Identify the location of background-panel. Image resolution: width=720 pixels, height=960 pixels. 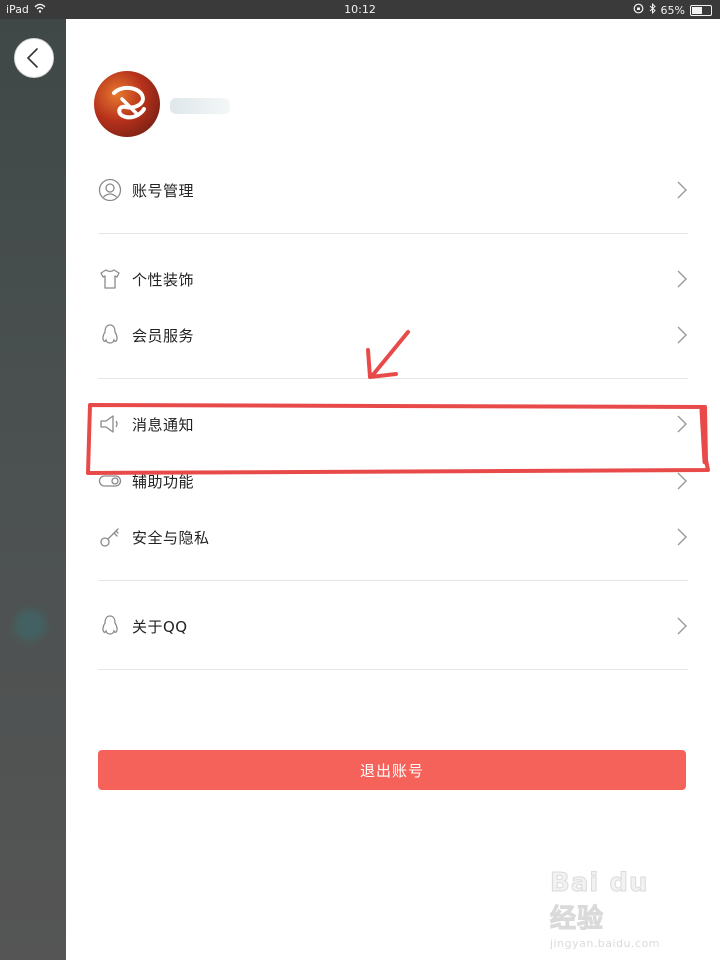
(33, 489).